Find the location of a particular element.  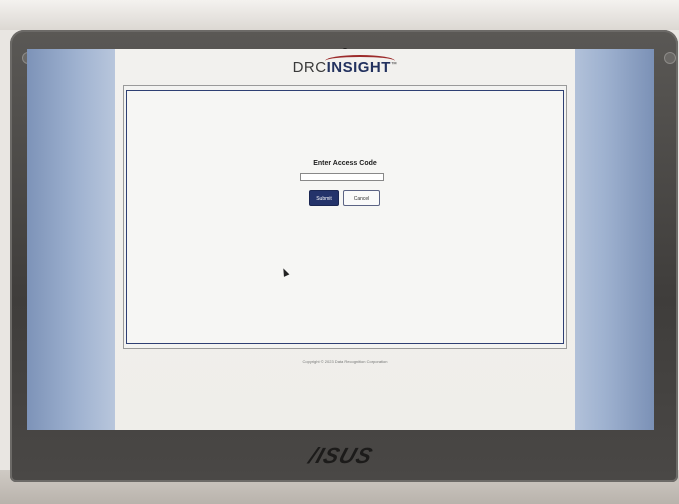

access-code-title: Enter Access Code is located at coordinates (345, 163).